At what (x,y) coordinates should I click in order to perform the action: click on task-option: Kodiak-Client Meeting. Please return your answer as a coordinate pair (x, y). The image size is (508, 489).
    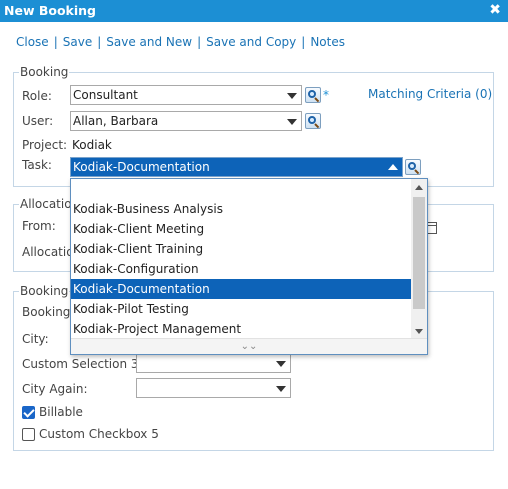
    Looking at the image, I should click on (241, 229).